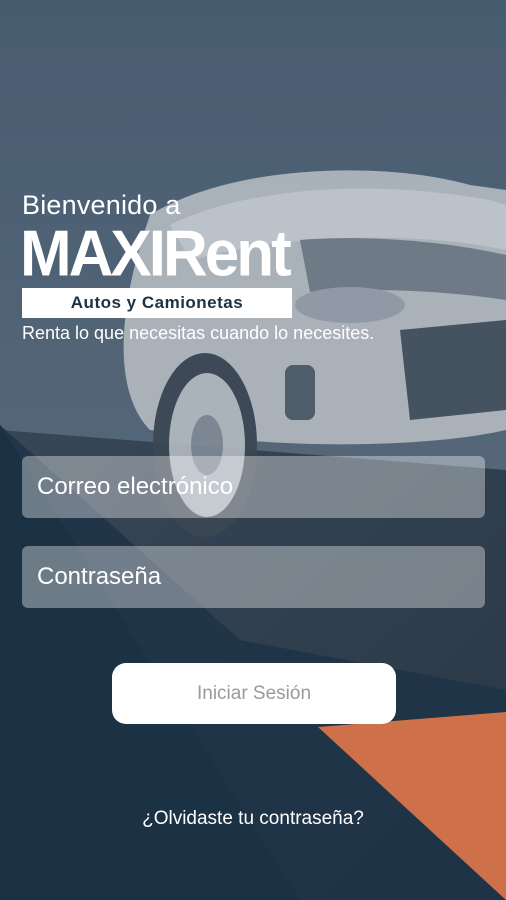 This screenshot has width=506, height=900. Describe the element at coordinates (99, 576) in the screenshot. I see `password-placeholder: Contraseña` at that location.